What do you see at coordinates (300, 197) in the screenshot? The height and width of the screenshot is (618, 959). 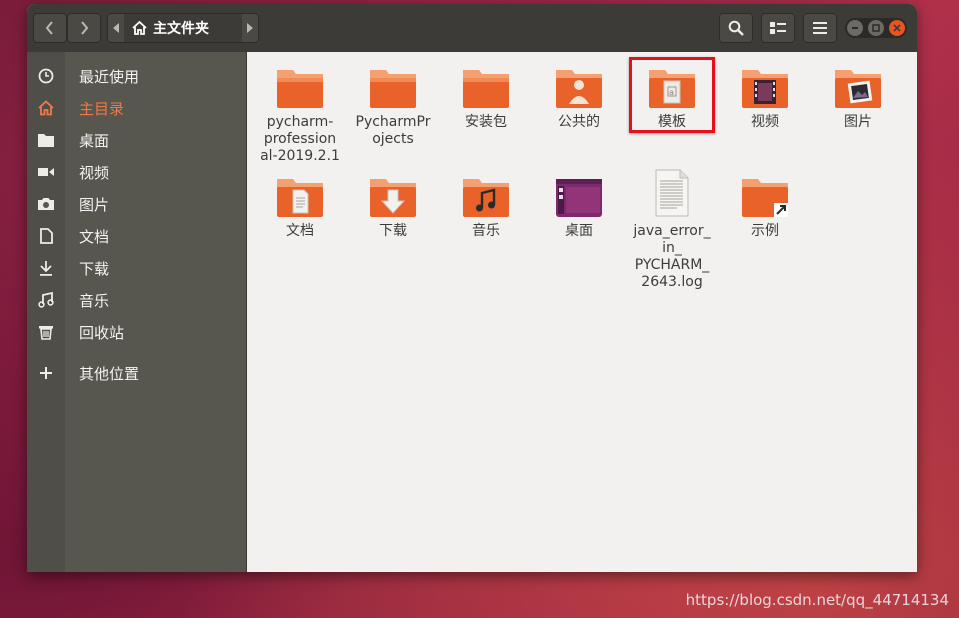 I see `documents-folder-icon` at bounding box center [300, 197].